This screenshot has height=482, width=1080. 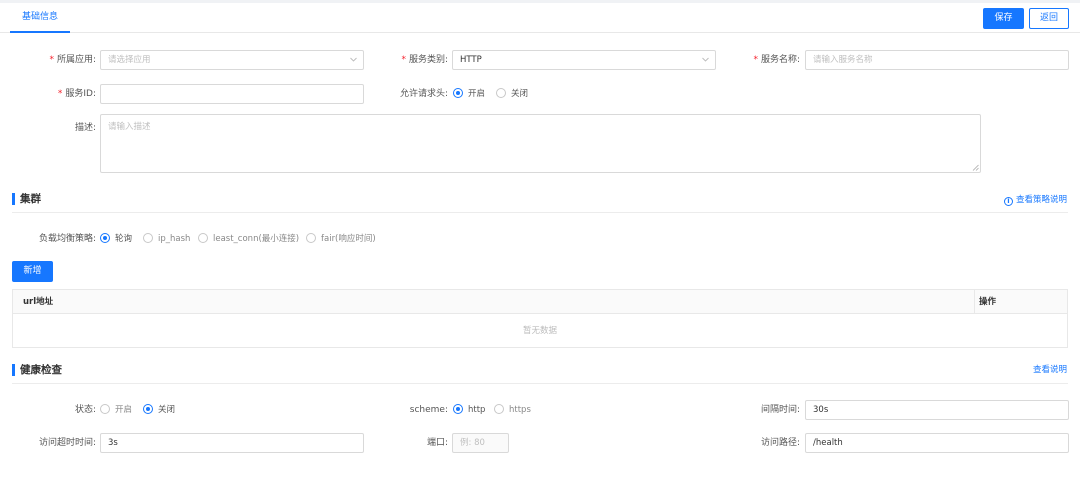 What do you see at coordinates (80, 94) in the screenshot?
I see `service-id-label-text: 服务ID:` at bounding box center [80, 94].